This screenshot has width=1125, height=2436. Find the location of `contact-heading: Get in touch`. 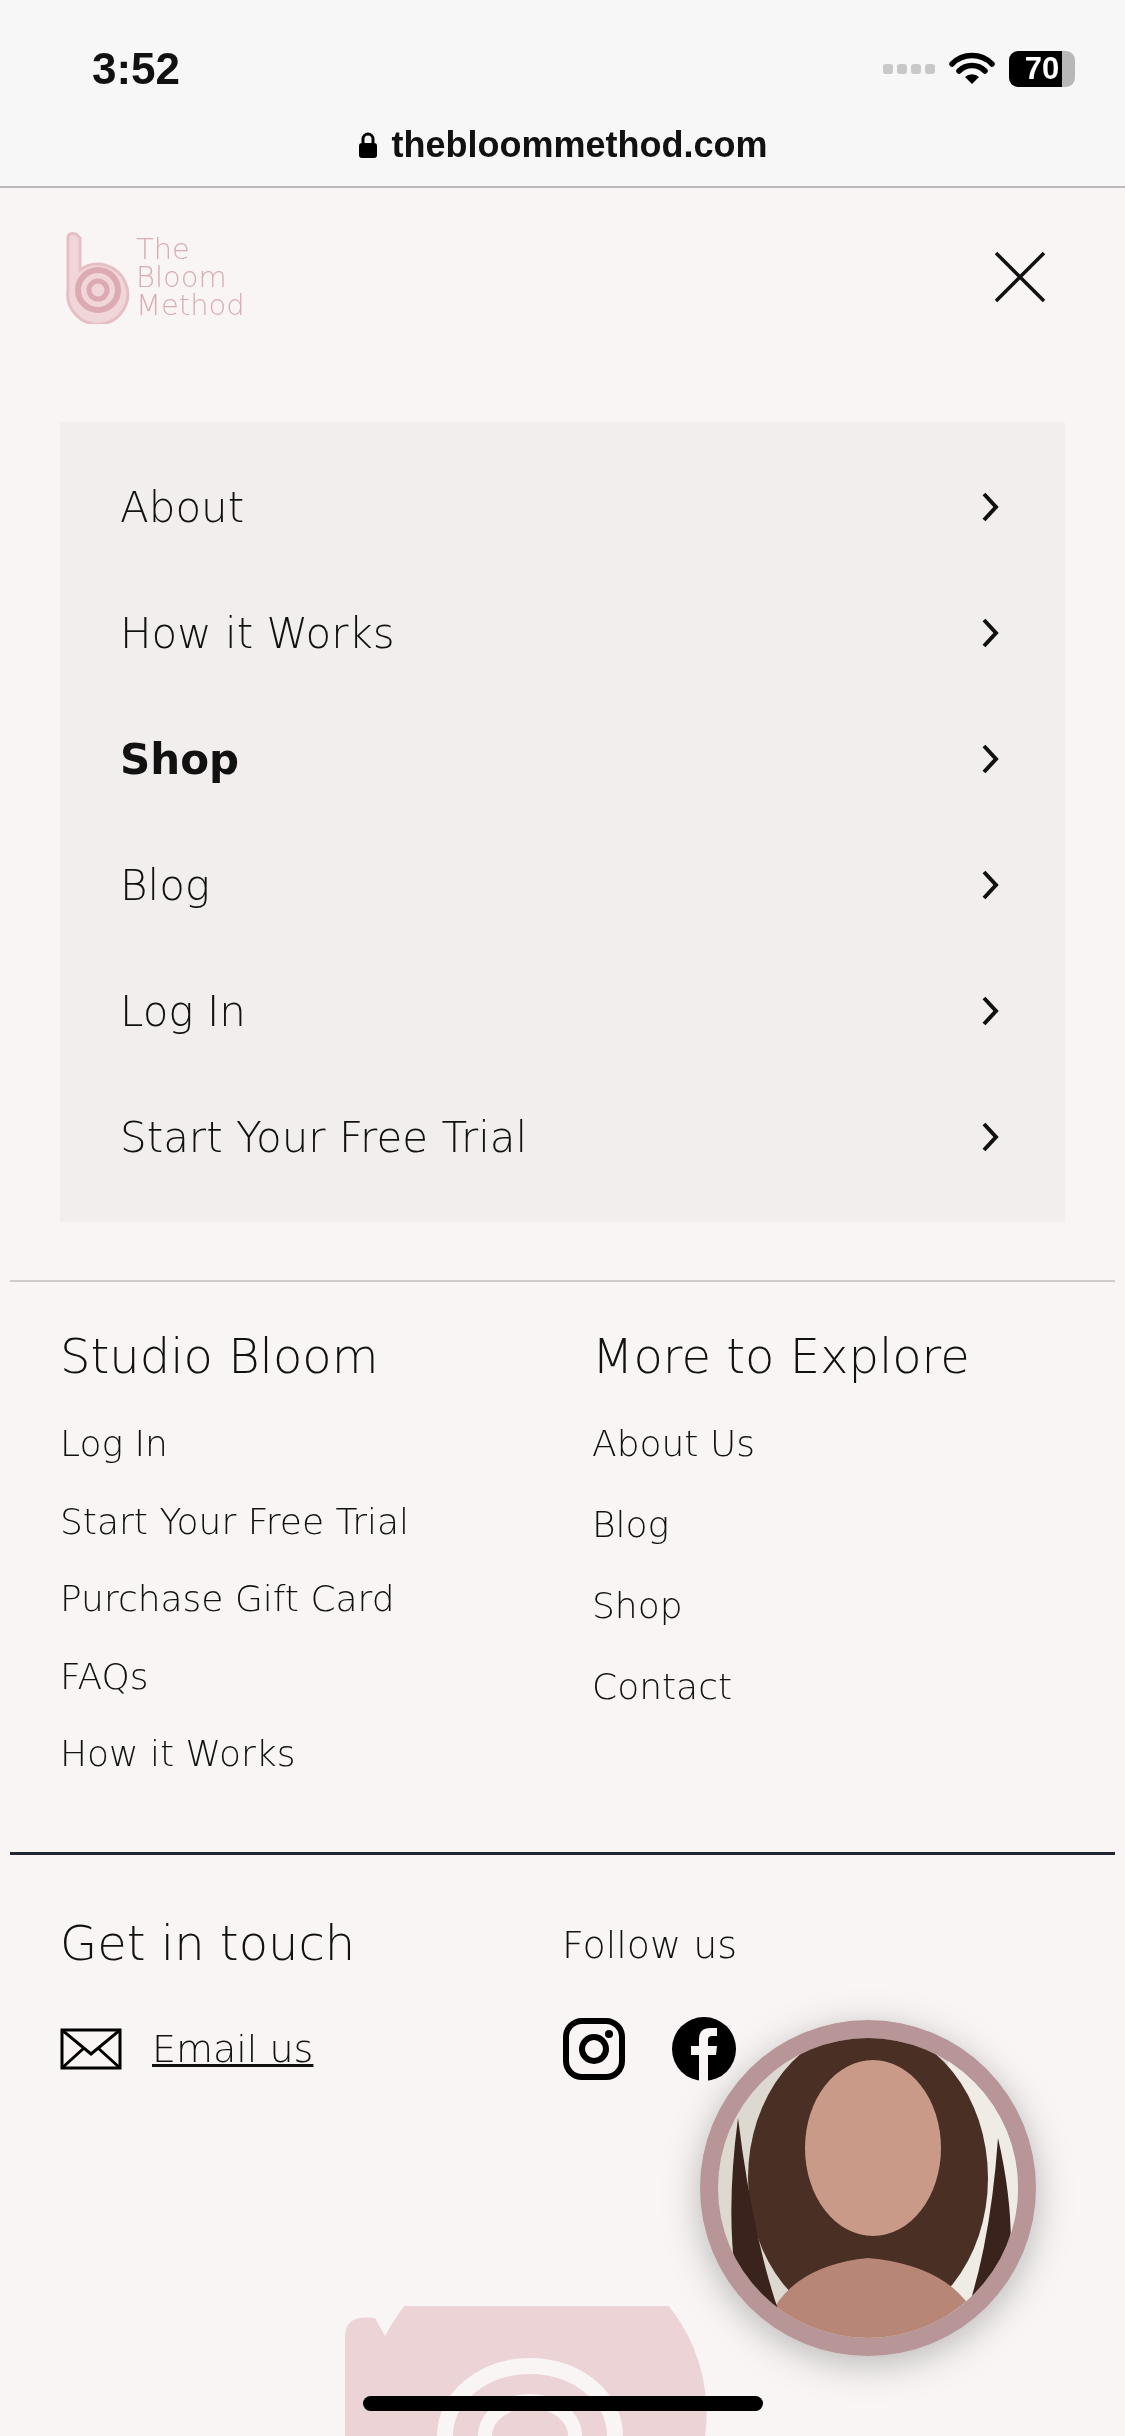

contact-heading: Get in touch is located at coordinates (208, 1943).